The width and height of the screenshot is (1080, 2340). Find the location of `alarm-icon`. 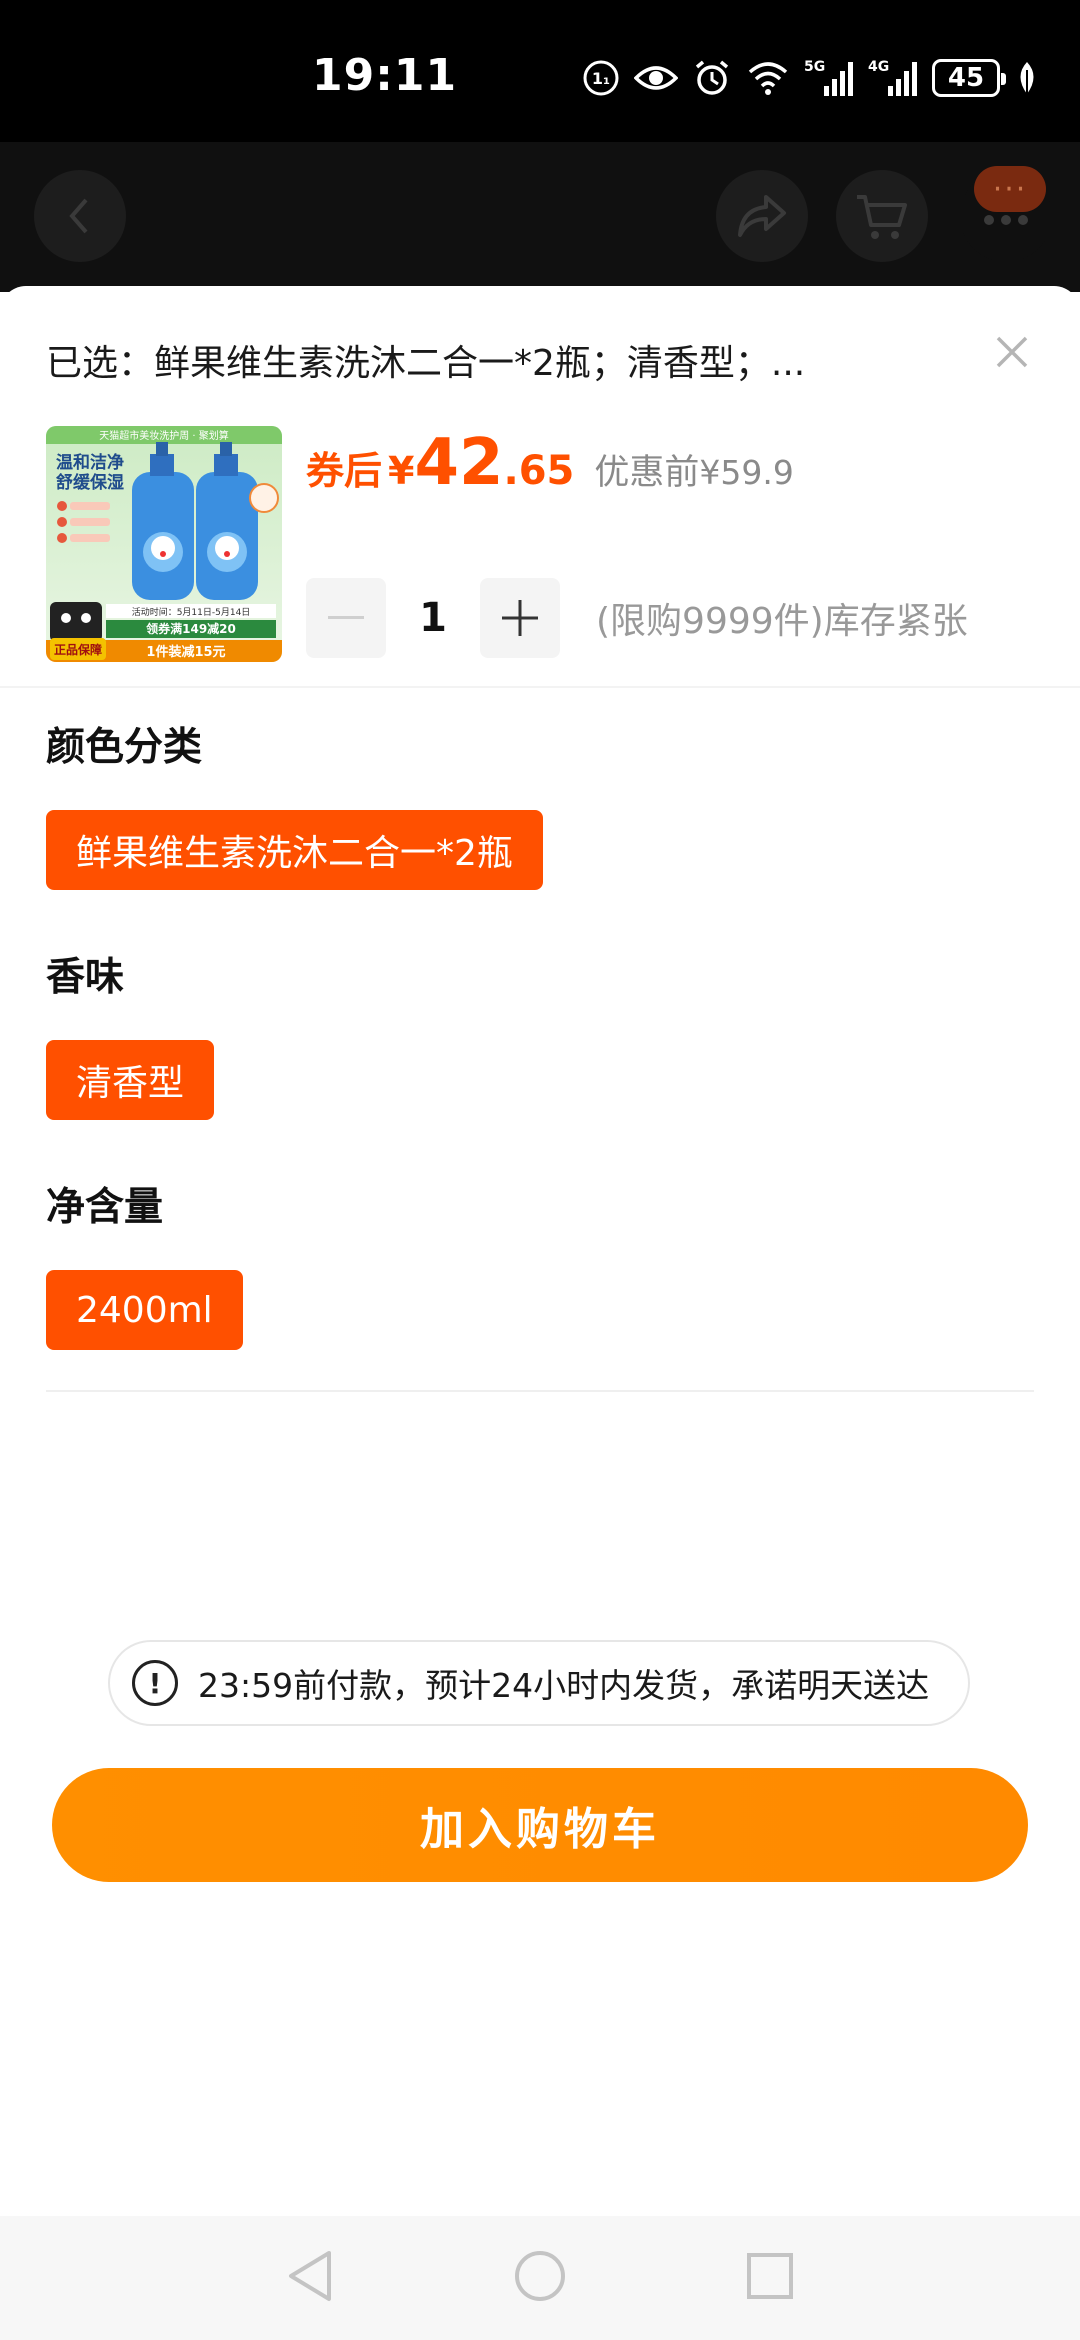

alarm-icon is located at coordinates (712, 77).